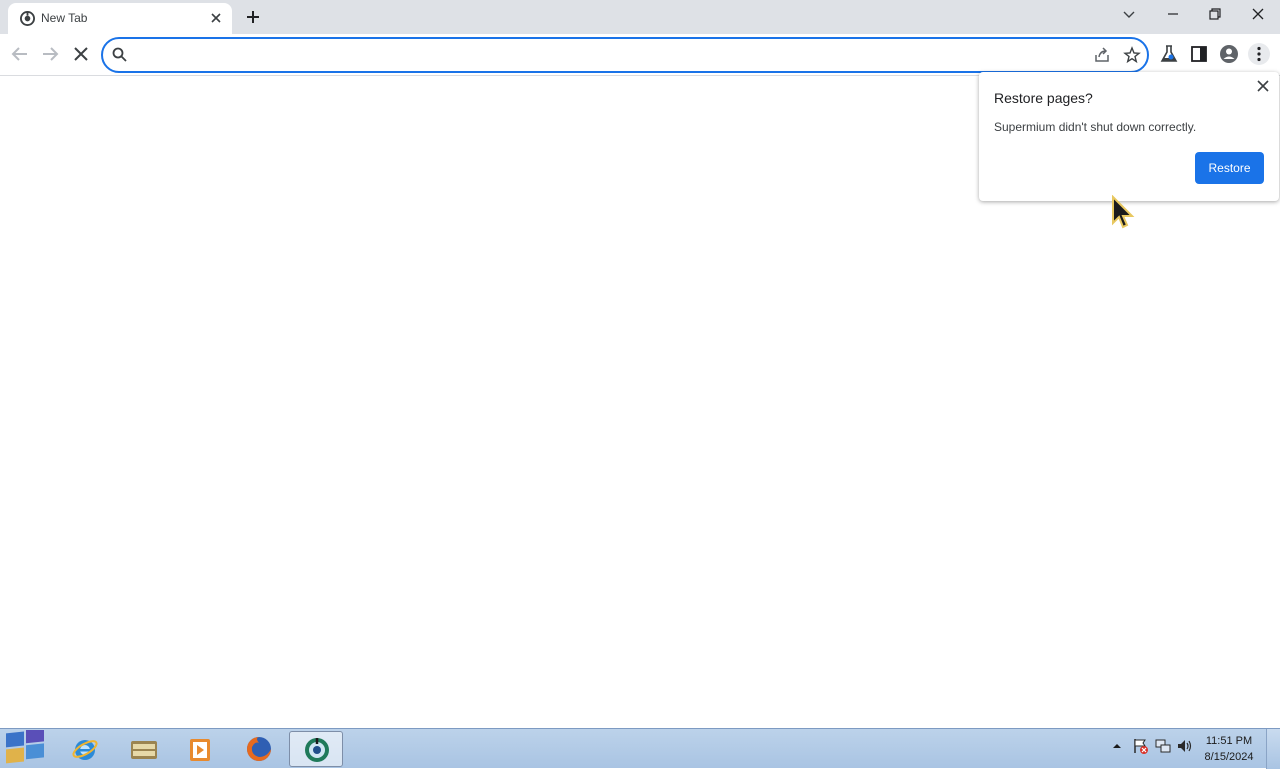  I want to click on restore-window-icon, so click(1215, 15).